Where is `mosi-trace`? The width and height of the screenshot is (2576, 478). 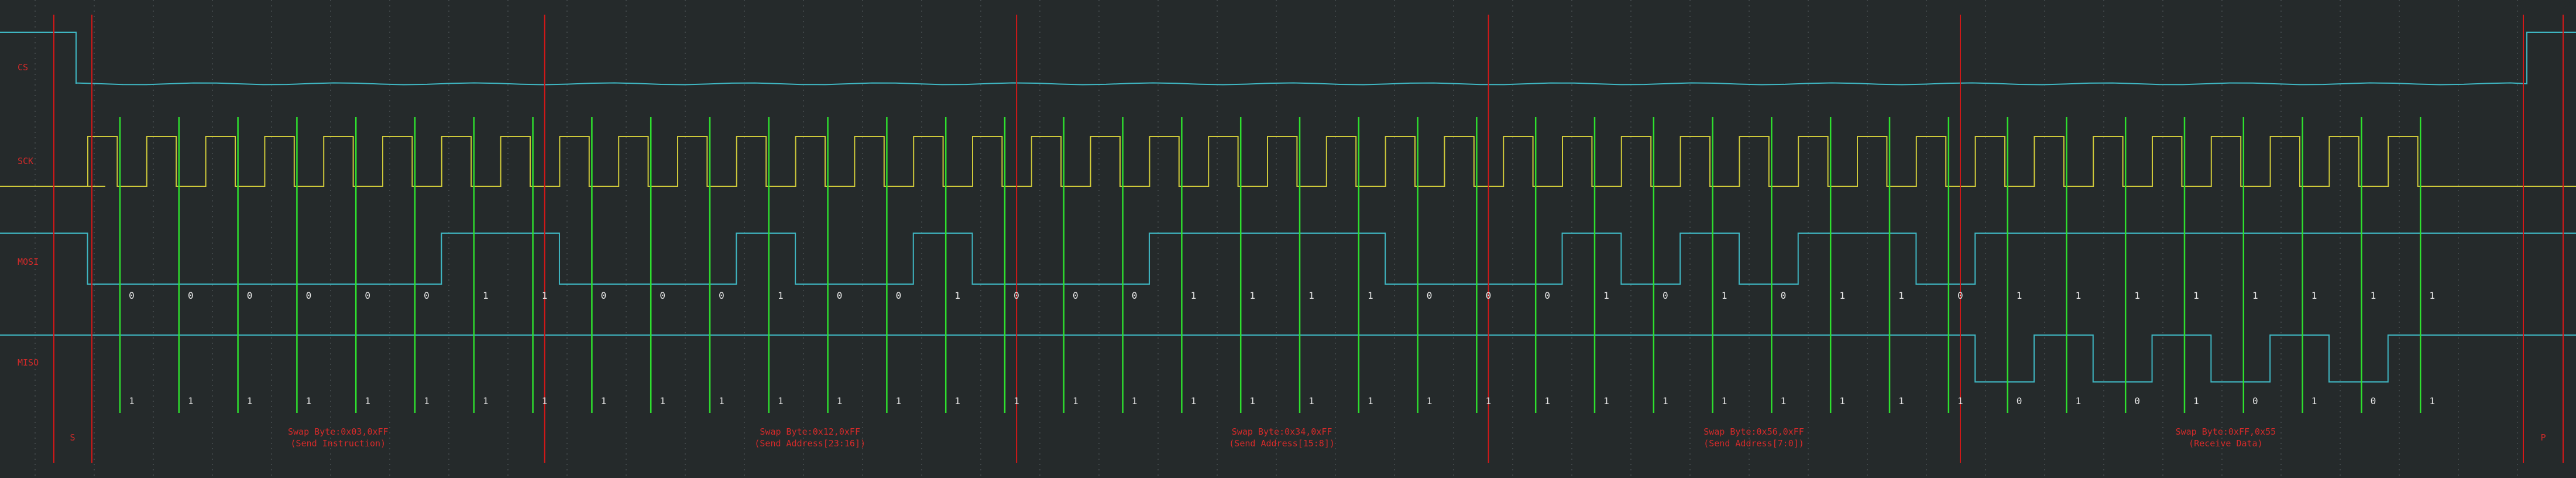
mosi-trace is located at coordinates (1288, 259).